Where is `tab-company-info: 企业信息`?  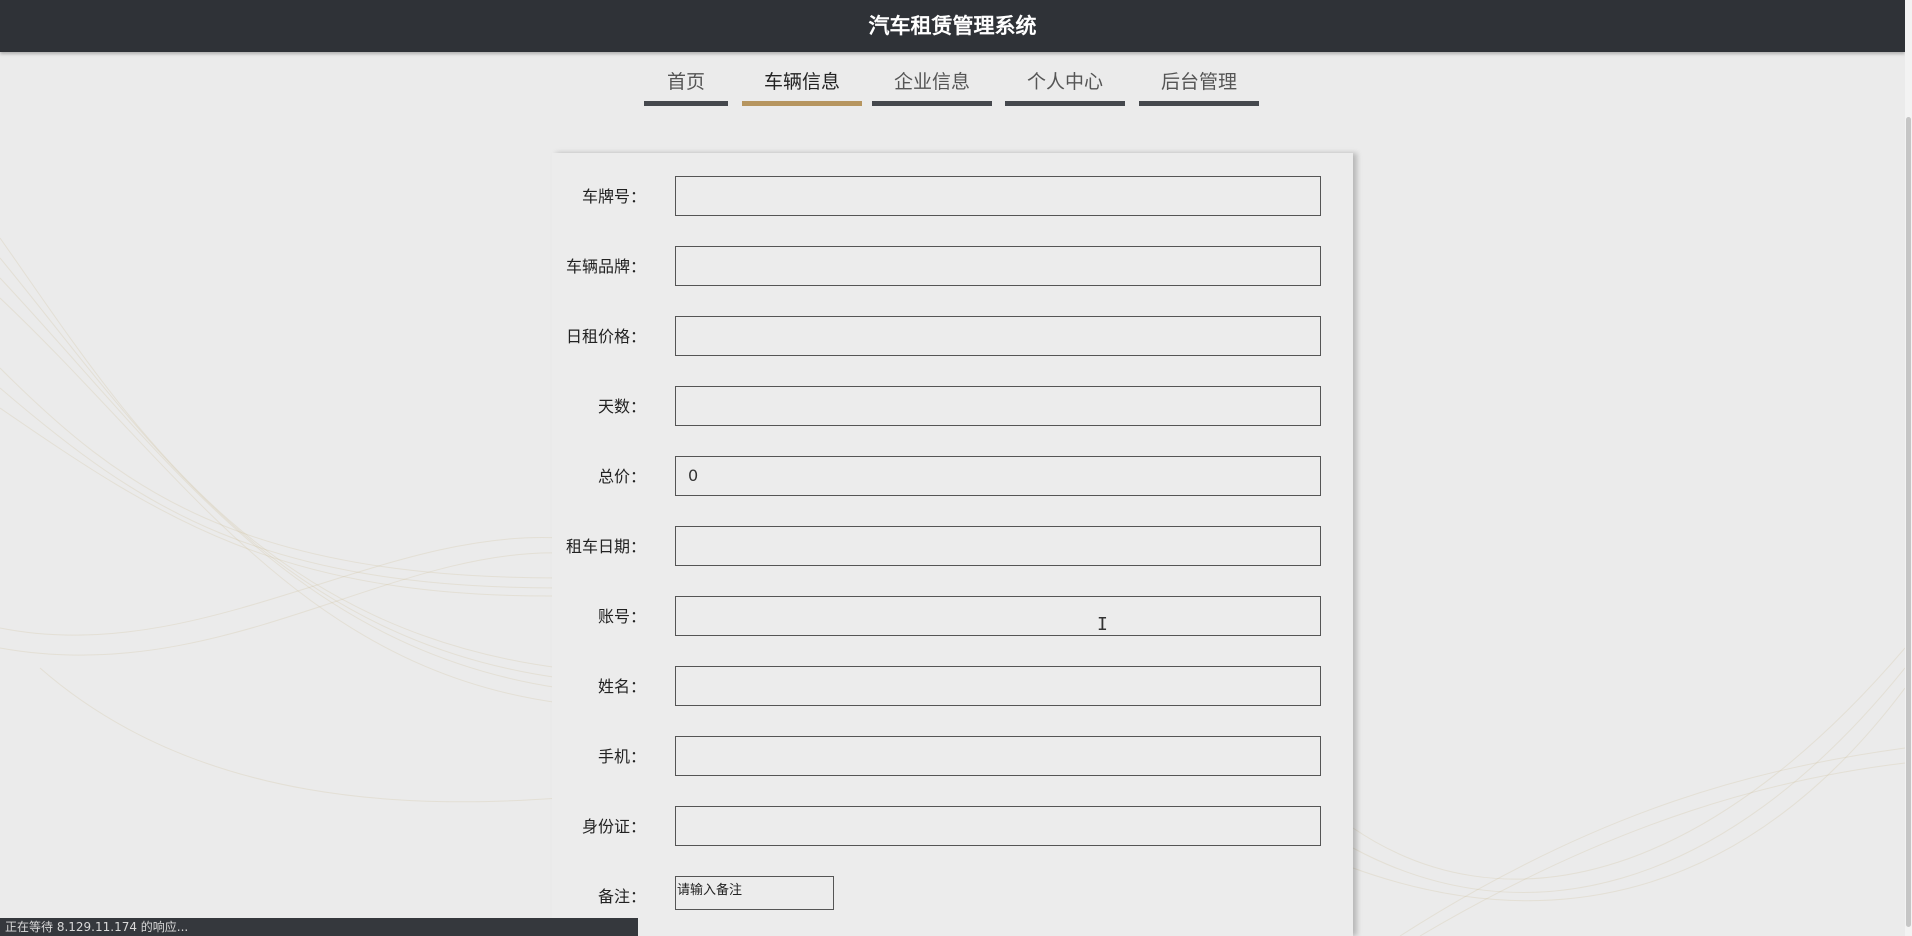 tab-company-info: 企业信息 is located at coordinates (932, 86).